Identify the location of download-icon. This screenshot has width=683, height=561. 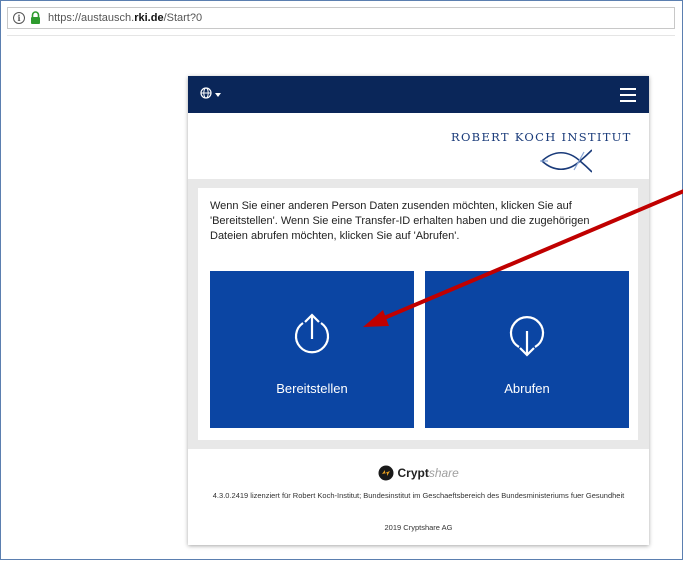
(527, 336).